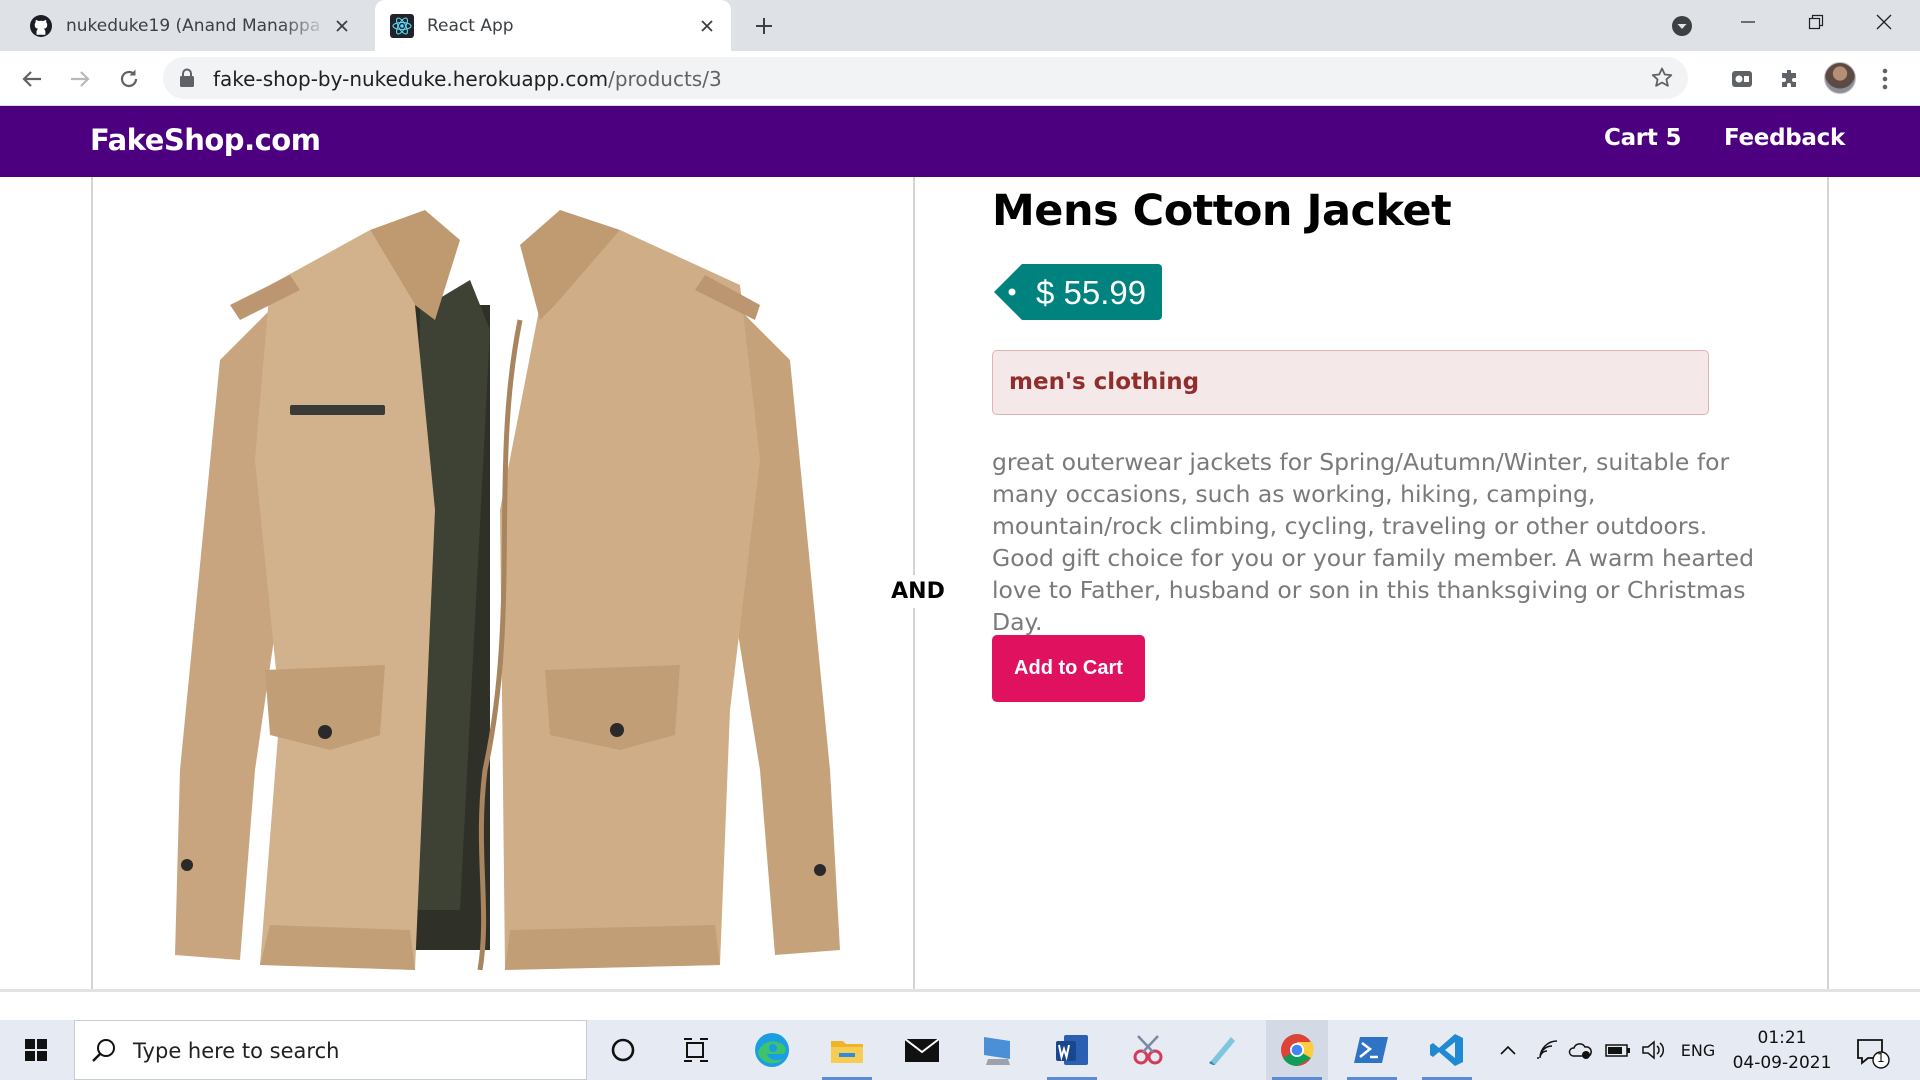 The height and width of the screenshot is (1080, 1920). Describe the element at coordinates (847, 1050) in the screenshot. I see `file-explorer-icon` at that location.